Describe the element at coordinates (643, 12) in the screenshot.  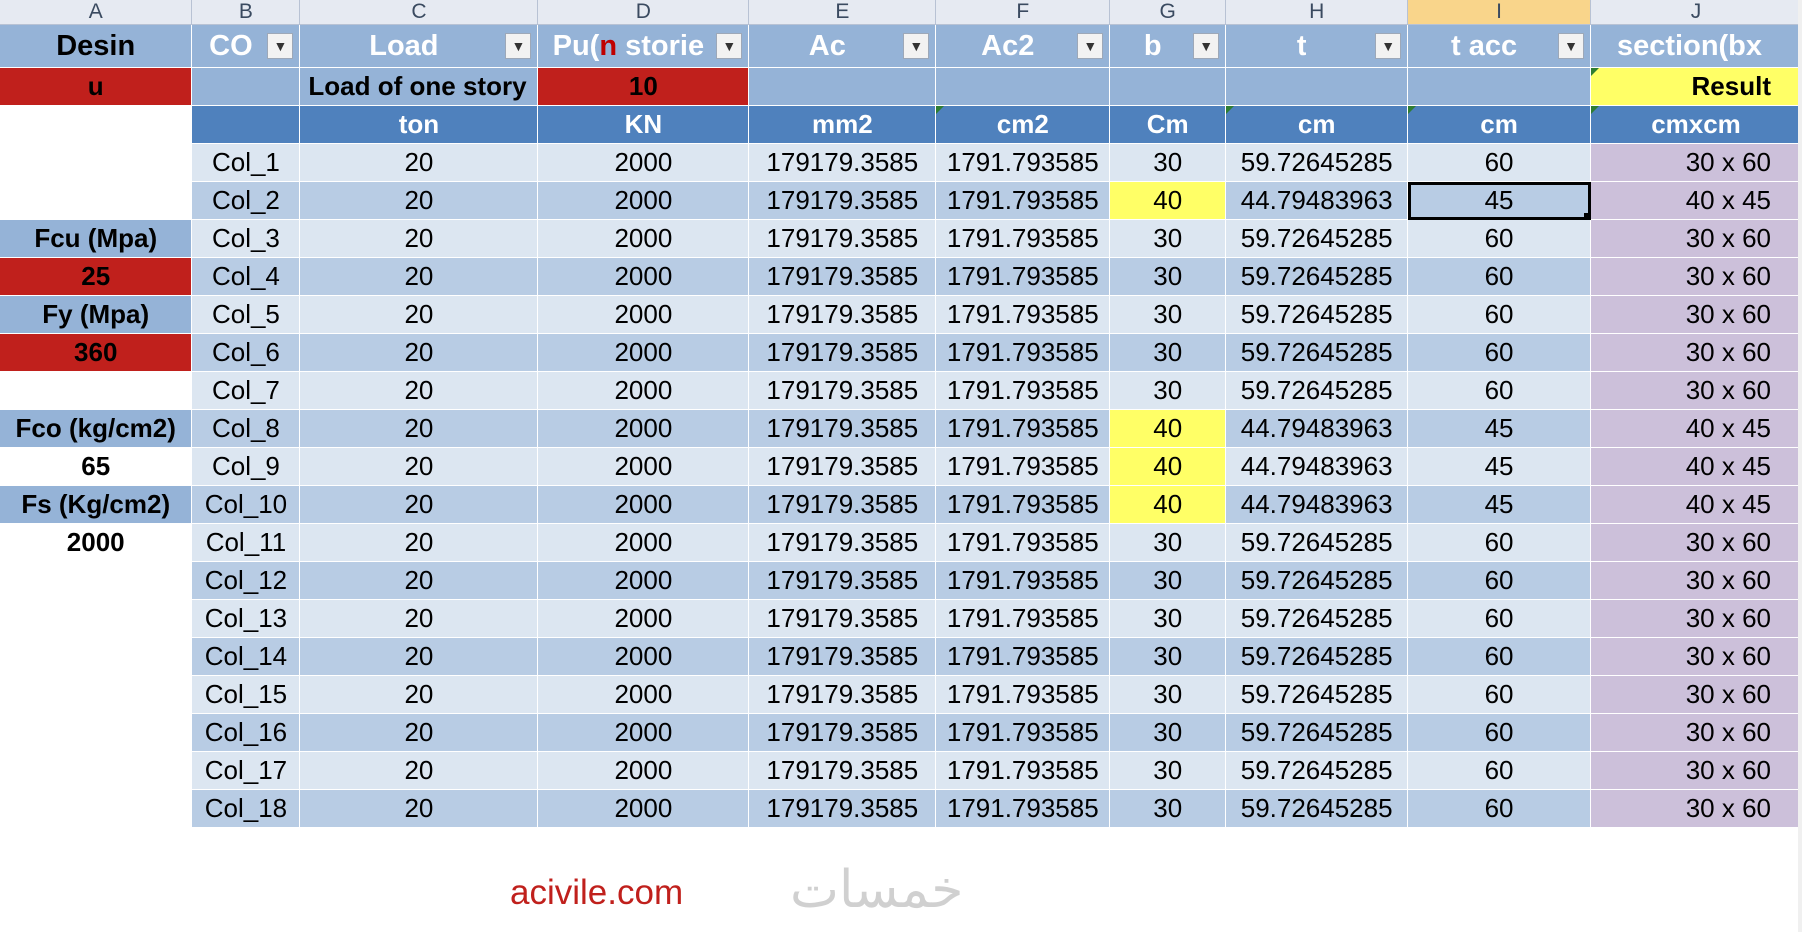
I see `column-header-d: D` at that location.